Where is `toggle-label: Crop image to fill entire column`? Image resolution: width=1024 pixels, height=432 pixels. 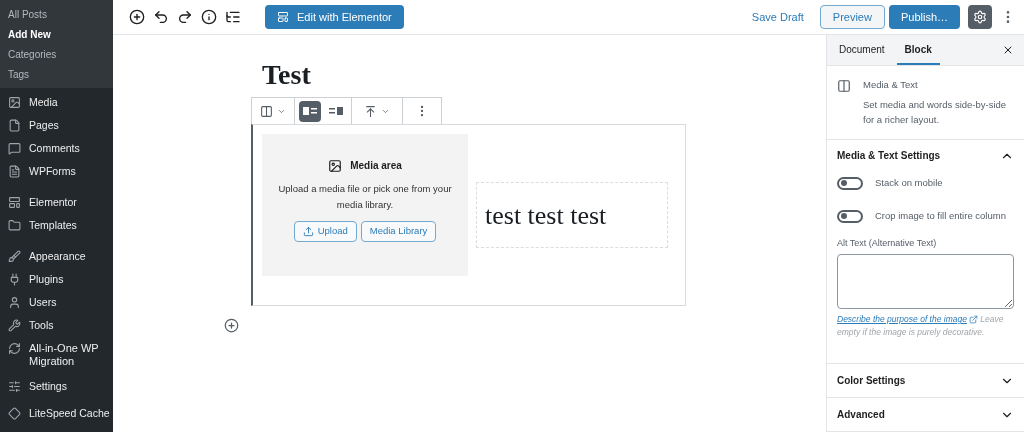 toggle-label: Crop image to fill entire column is located at coordinates (940, 215).